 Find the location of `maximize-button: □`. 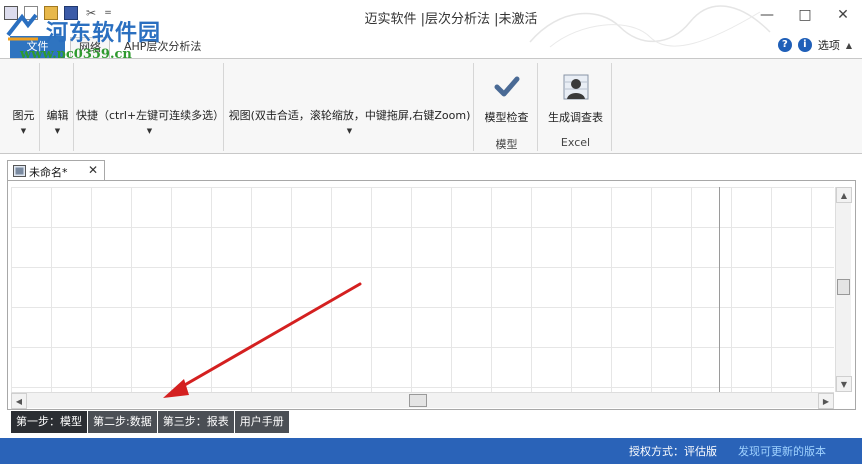

maximize-button: □ is located at coordinates (805, 15).